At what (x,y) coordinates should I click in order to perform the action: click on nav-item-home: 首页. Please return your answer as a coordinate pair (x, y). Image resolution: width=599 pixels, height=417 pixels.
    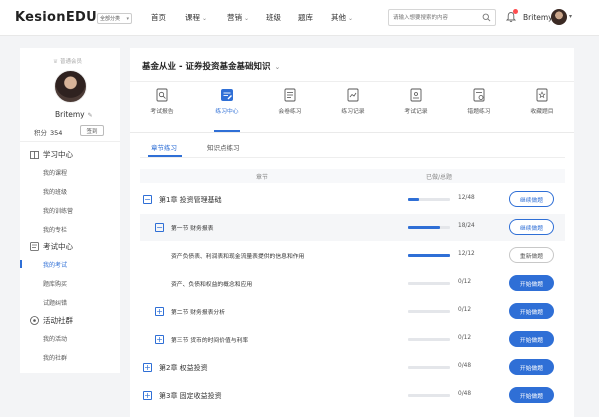
    Looking at the image, I should click on (158, 17).